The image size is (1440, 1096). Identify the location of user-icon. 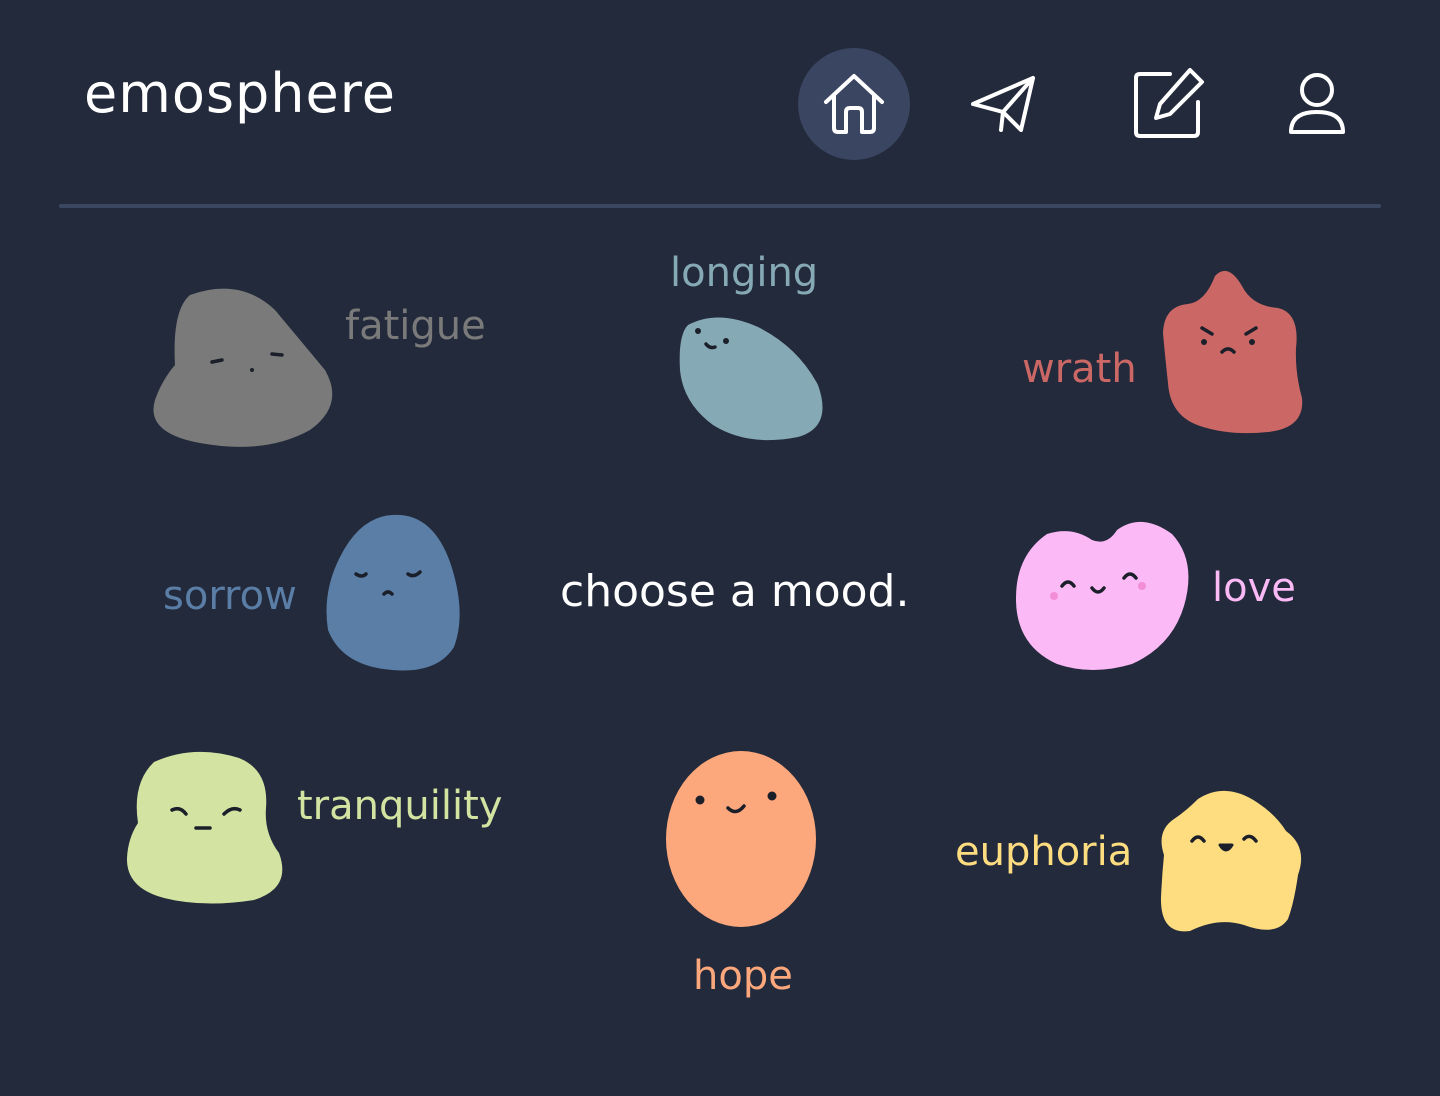
(1317, 103).